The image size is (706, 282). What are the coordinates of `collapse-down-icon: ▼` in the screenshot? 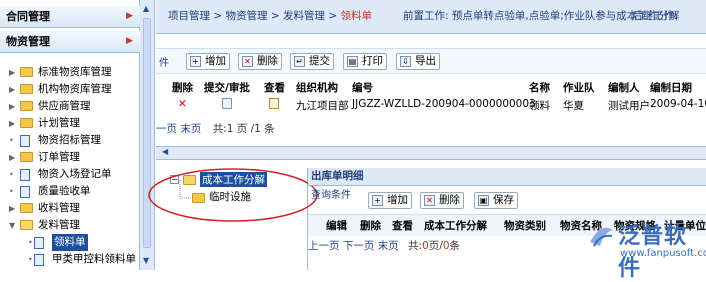 It's located at (146, 260).